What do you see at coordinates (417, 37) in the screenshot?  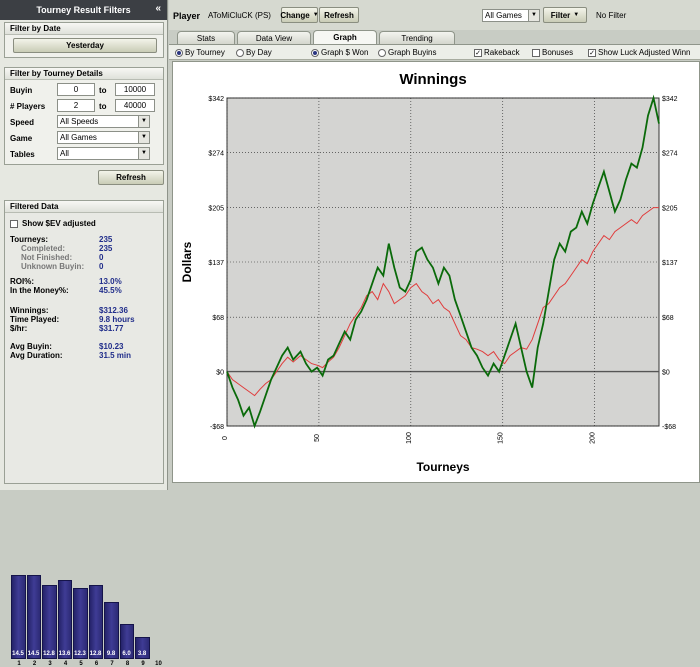 I see `tab-trending: Trending` at bounding box center [417, 37].